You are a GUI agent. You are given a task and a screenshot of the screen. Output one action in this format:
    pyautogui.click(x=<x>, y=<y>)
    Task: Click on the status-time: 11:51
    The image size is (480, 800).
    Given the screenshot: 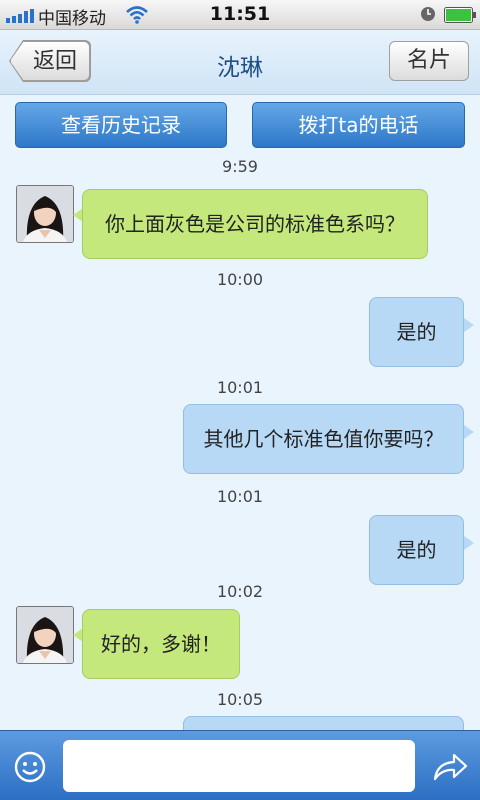 What is the action you would take?
    pyautogui.click(x=240, y=14)
    